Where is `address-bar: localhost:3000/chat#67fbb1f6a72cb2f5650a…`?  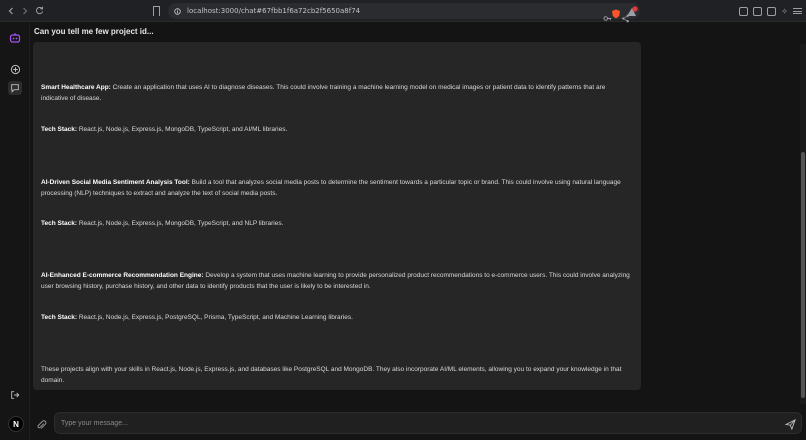
address-bar: localhost:3000/chat#67fbb1f6a72cb2f5650a… is located at coordinates (404, 12).